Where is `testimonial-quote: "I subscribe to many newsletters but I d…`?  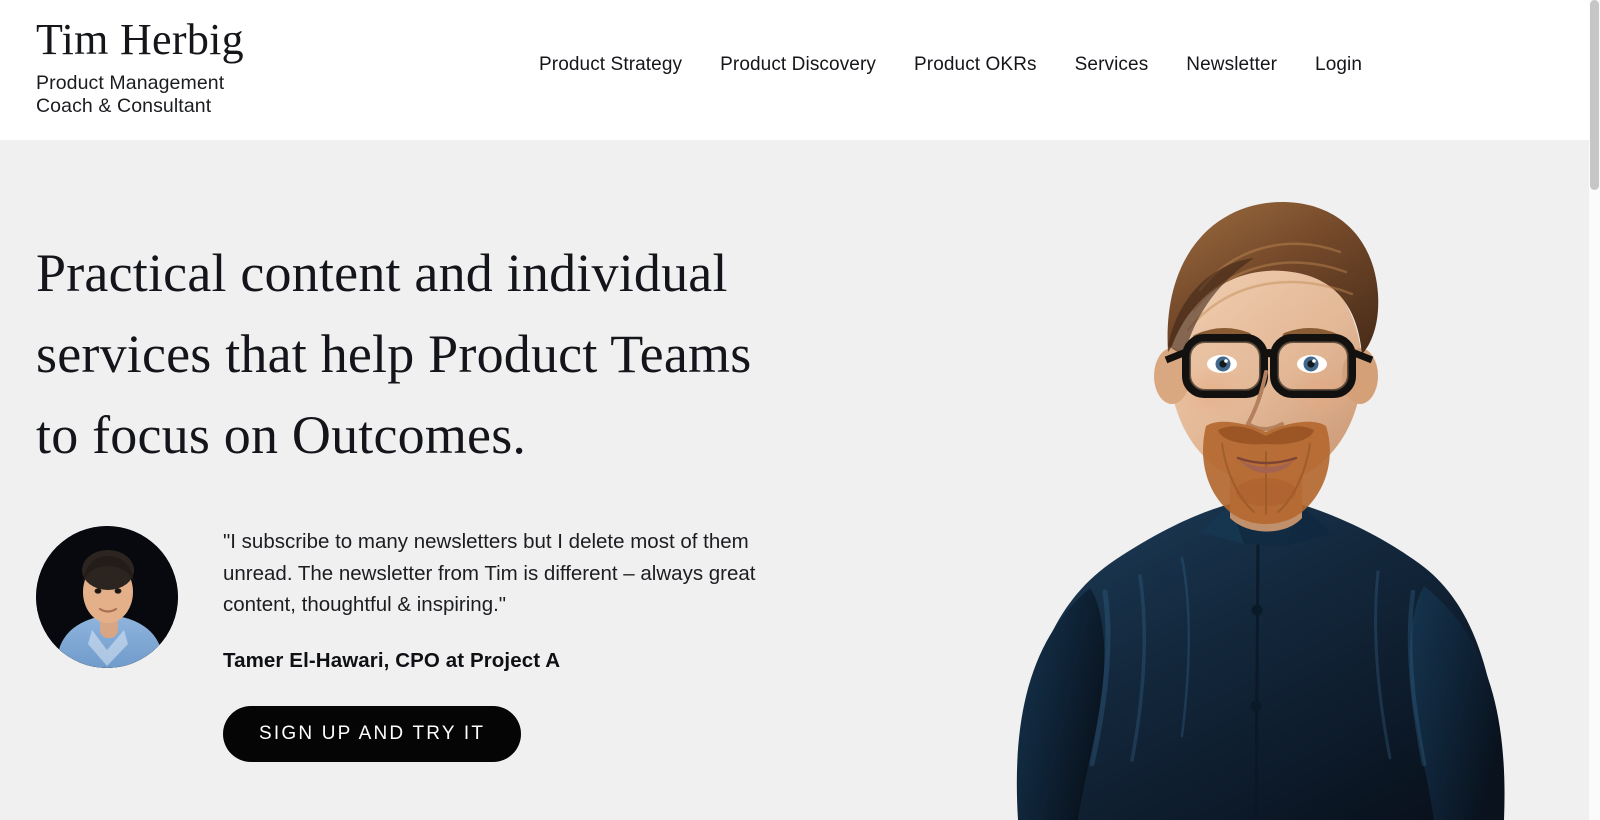 testimonial-quote: "I subscribe to many newsletters but I d… is located at coordinates (489, 573).